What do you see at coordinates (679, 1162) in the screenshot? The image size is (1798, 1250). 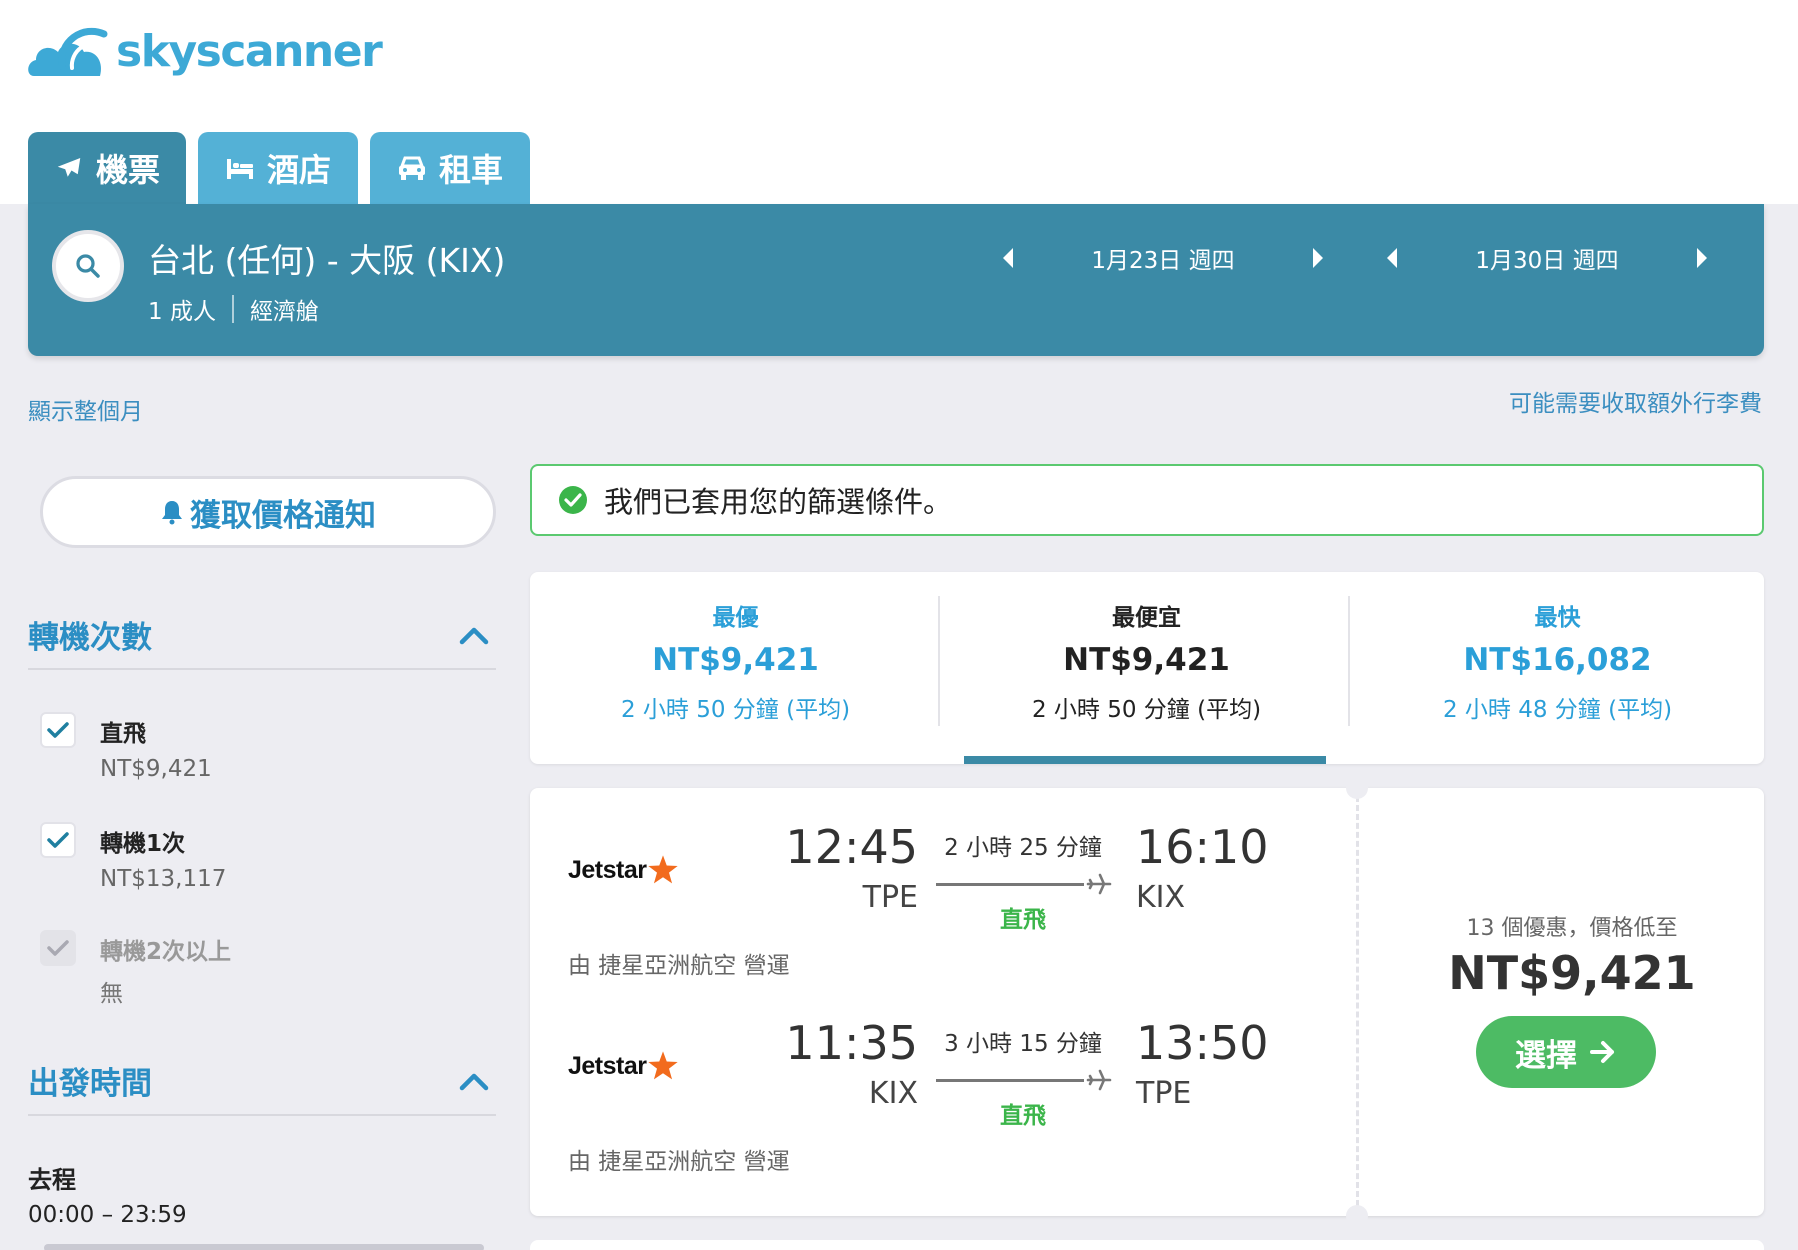 I see `operated-by: 由 捷星亞洲航空 營運` at bounding box center [679, 1162].